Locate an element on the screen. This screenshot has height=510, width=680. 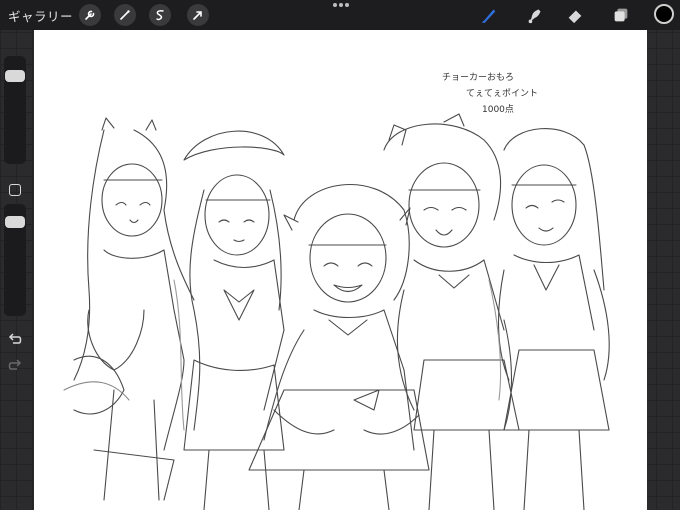
undo-icon is located at coordinates (15, 340).